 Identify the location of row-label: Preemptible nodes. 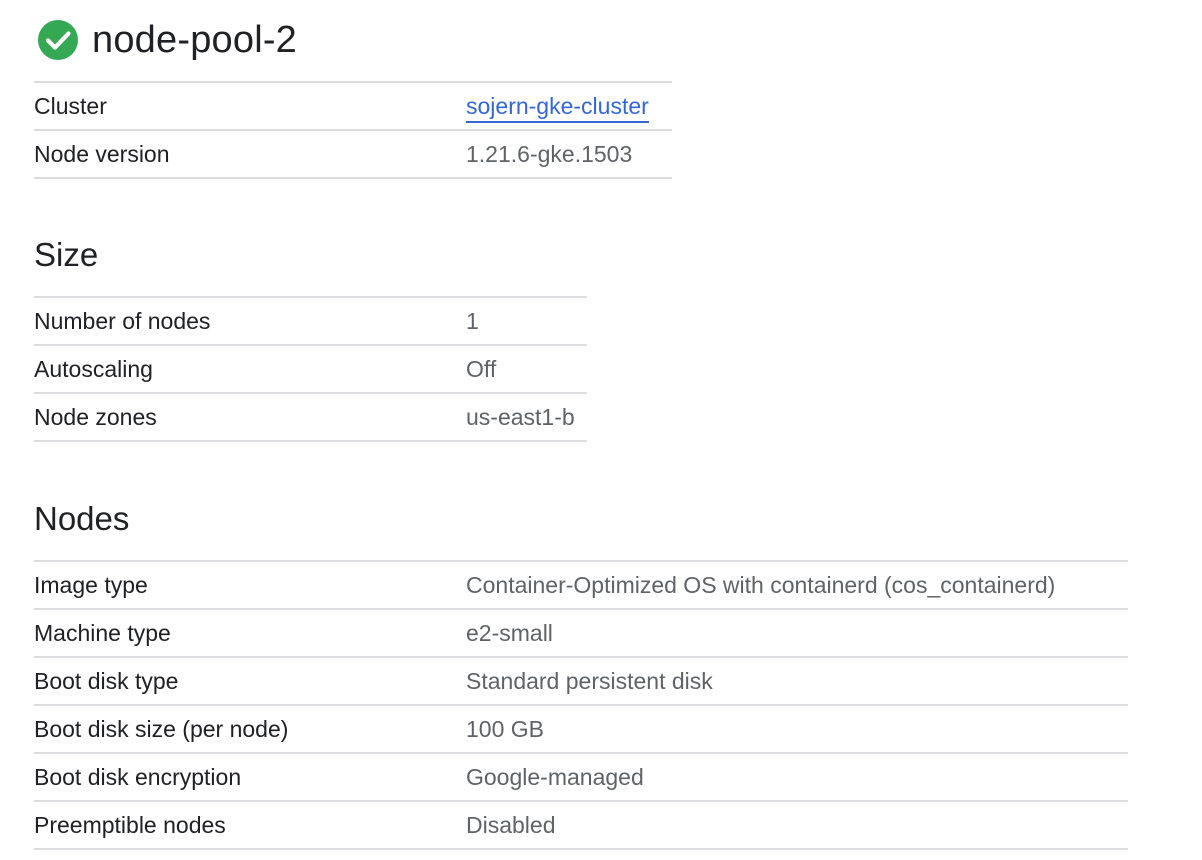
(250, 825).